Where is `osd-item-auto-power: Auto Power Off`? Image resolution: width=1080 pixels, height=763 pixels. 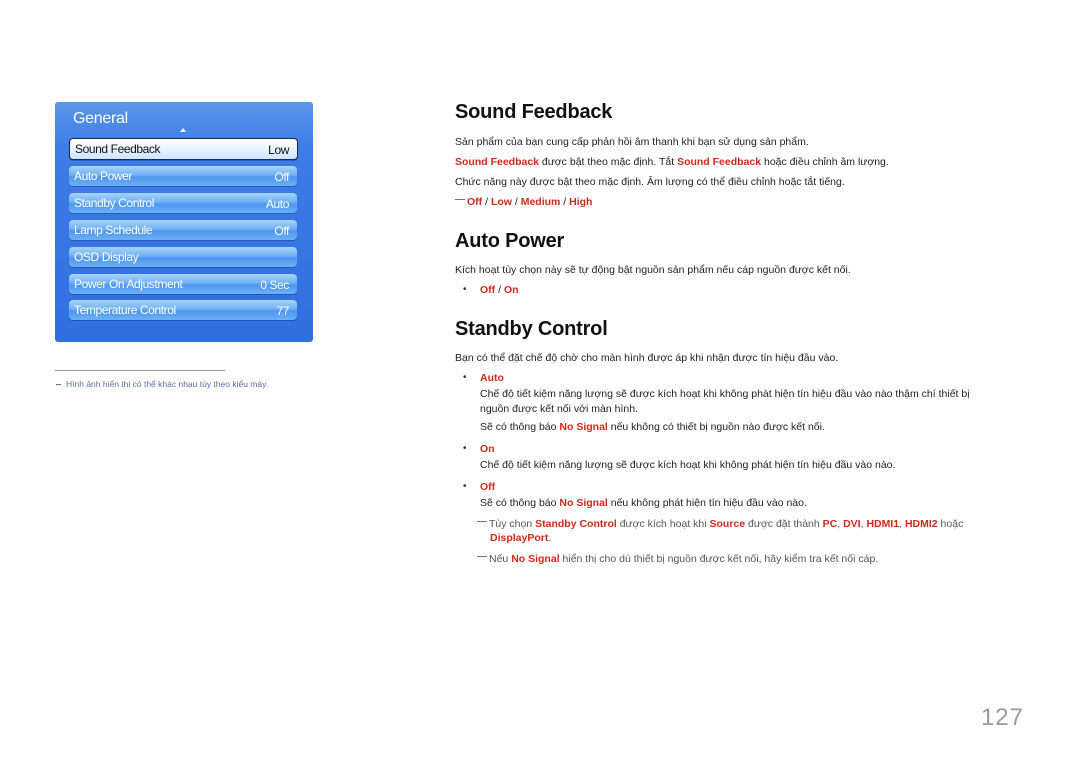 osd-item-auto-power: Auto Power Off is located at coordinates (183, 176).